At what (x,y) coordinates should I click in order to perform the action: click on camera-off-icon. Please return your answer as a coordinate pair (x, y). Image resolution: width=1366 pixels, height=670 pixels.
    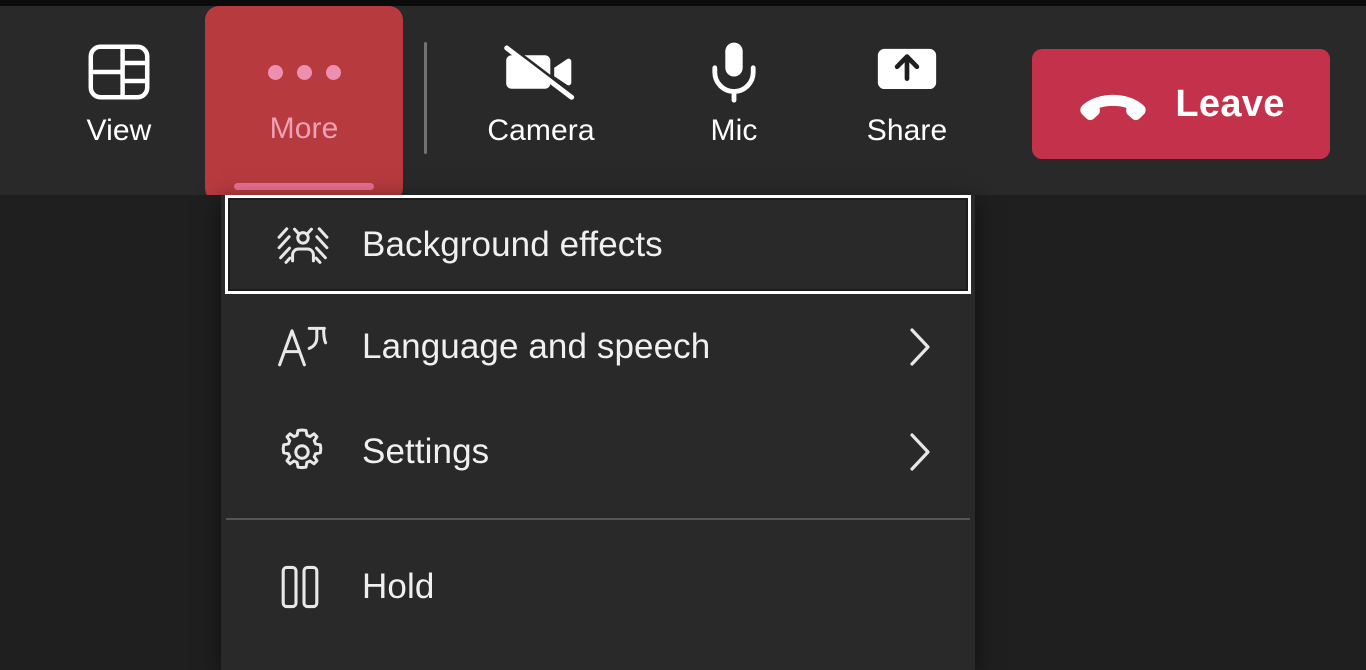
    Looking at the image, I should click on (541, 72).